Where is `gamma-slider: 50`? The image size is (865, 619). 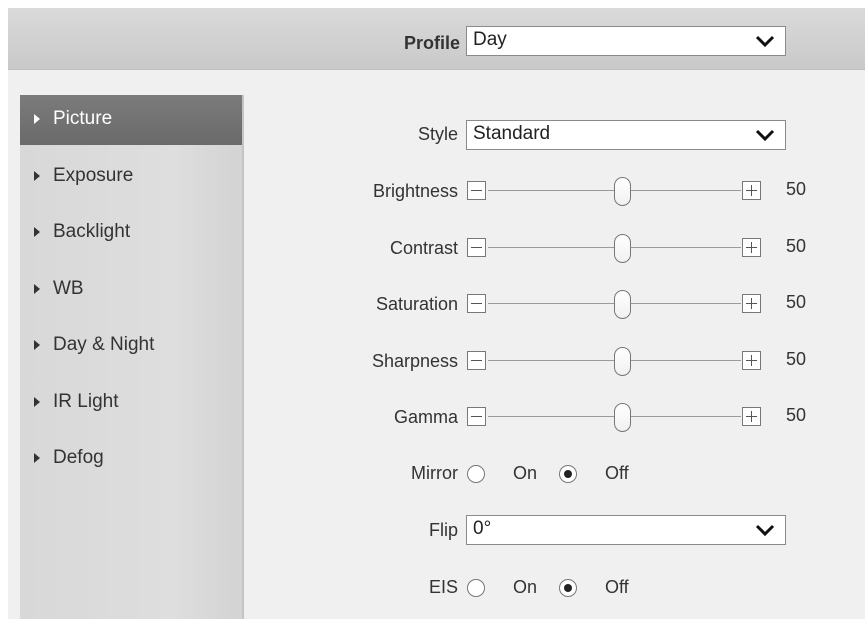 gamma-slider: 50 is located at coordinates (647, 417).